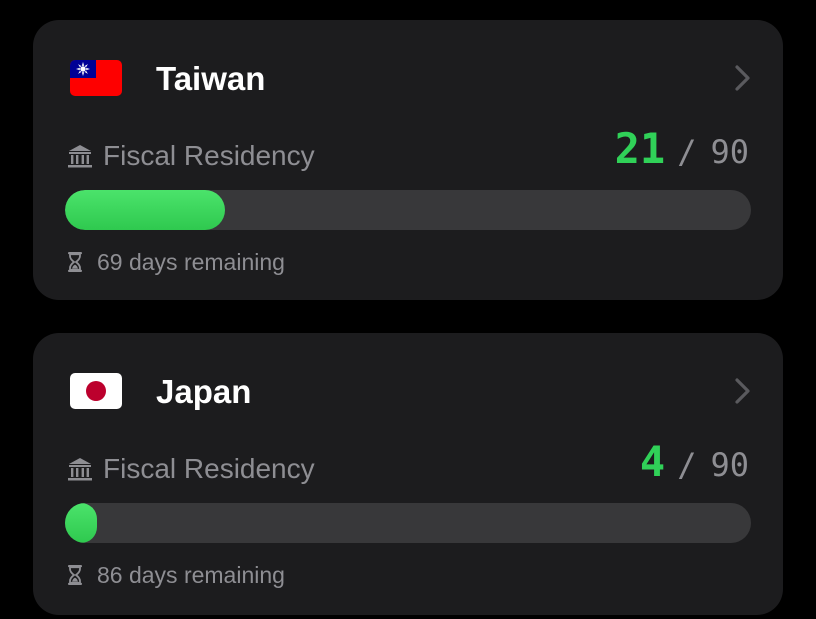 The height and width of the screenshot is (619, 816). Describe the element at coordinates (191, 262) in the screenshot. I see `days-remaining-label: 69 days remaining` at that location.